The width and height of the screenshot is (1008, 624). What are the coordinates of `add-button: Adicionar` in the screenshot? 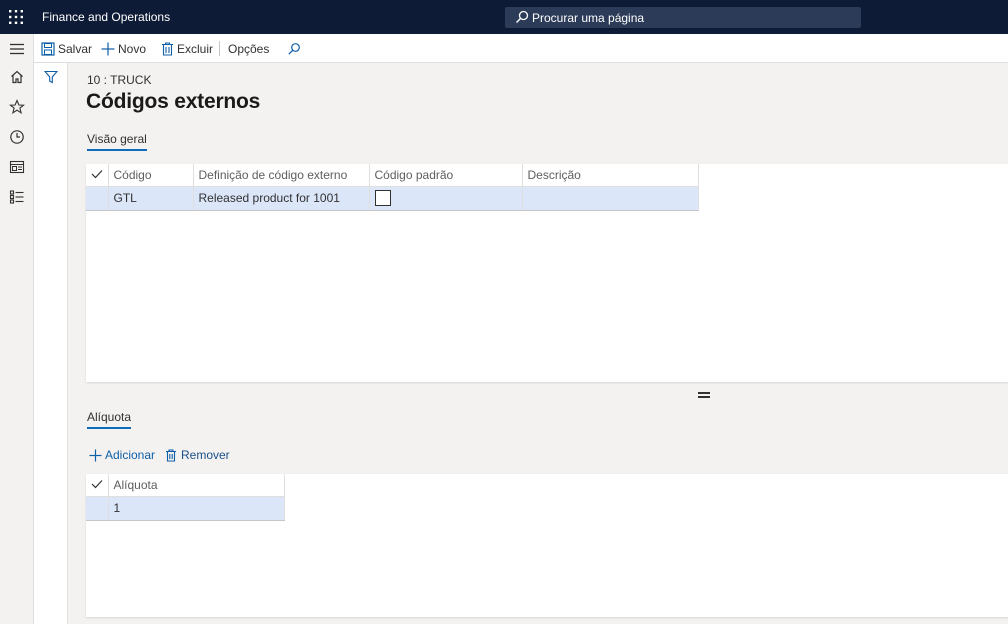 It's located at (122, 455).